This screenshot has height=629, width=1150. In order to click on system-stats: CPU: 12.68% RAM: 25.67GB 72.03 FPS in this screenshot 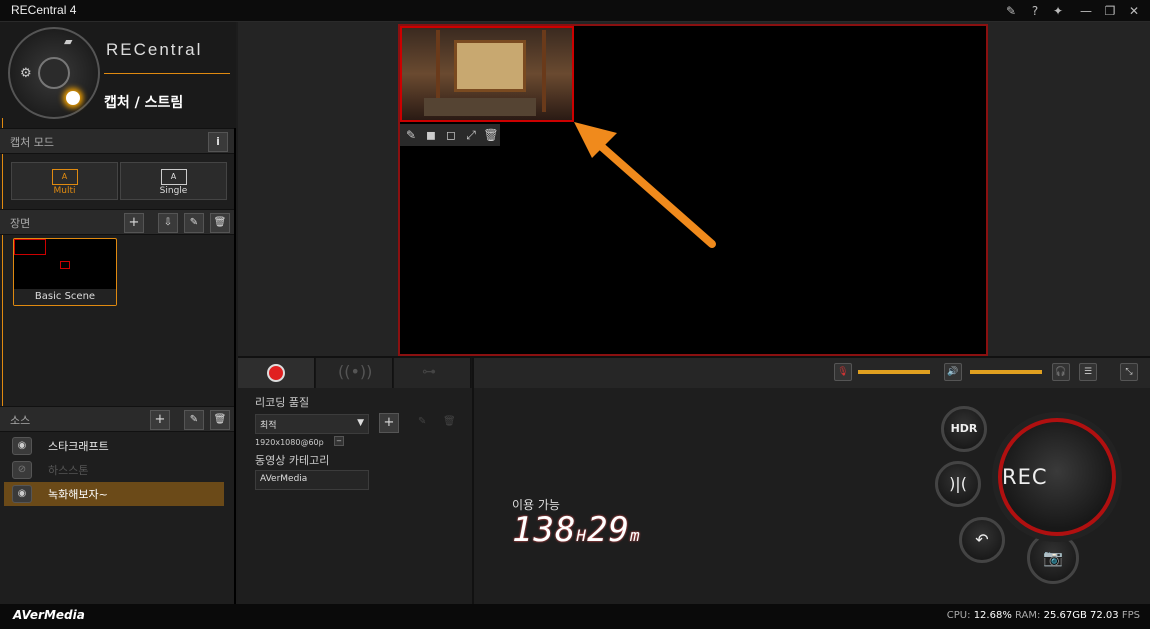, I will do `click(1043, 615)`.